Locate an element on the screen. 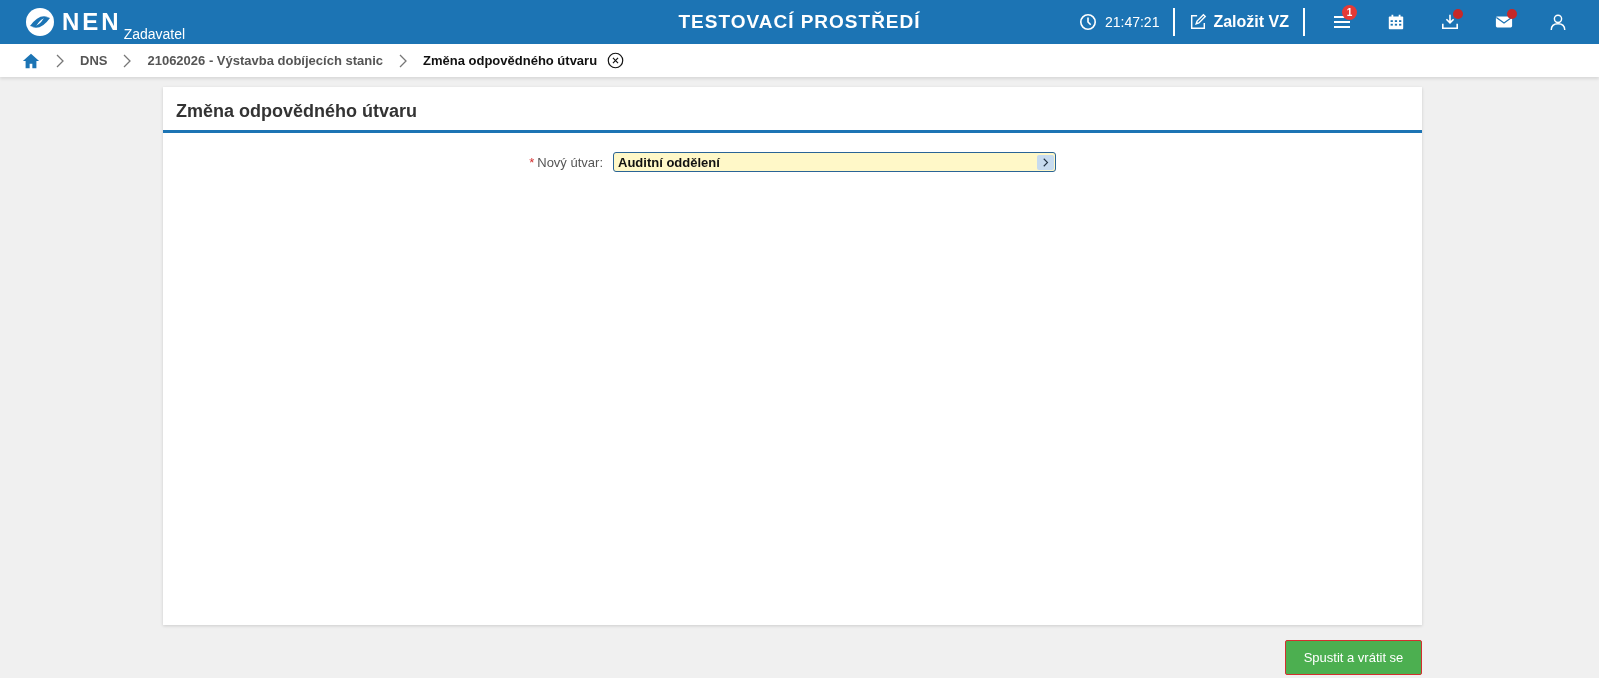  download-icon is located at coordinates (1450, 22).